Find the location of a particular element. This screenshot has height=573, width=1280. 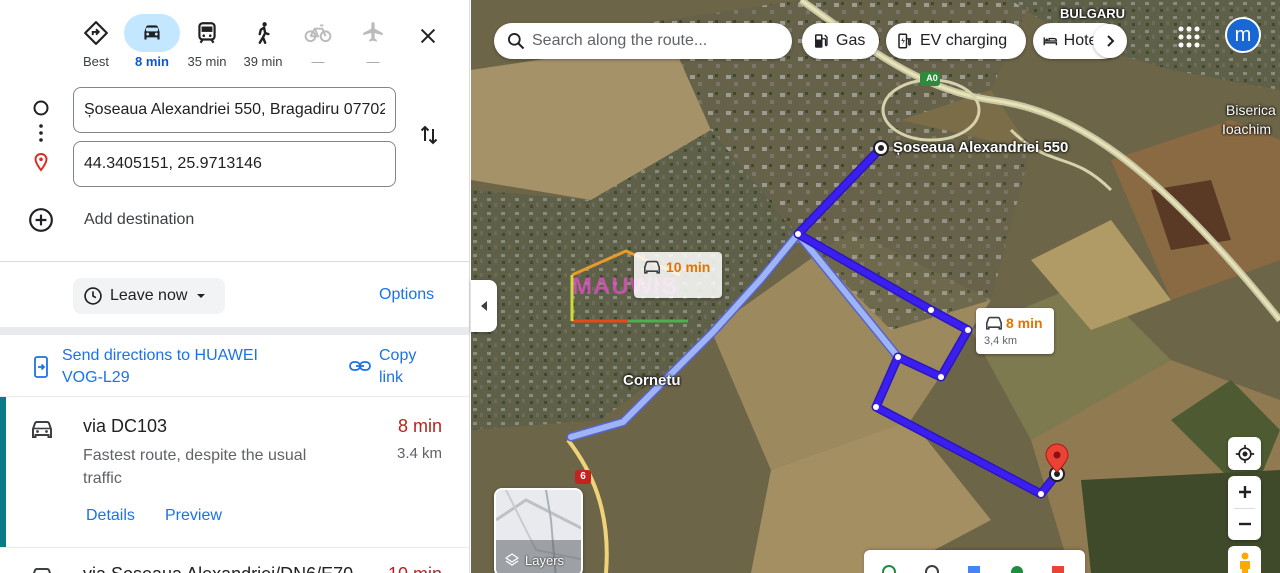

google-apps-button is located at coordinates (1189, 37).